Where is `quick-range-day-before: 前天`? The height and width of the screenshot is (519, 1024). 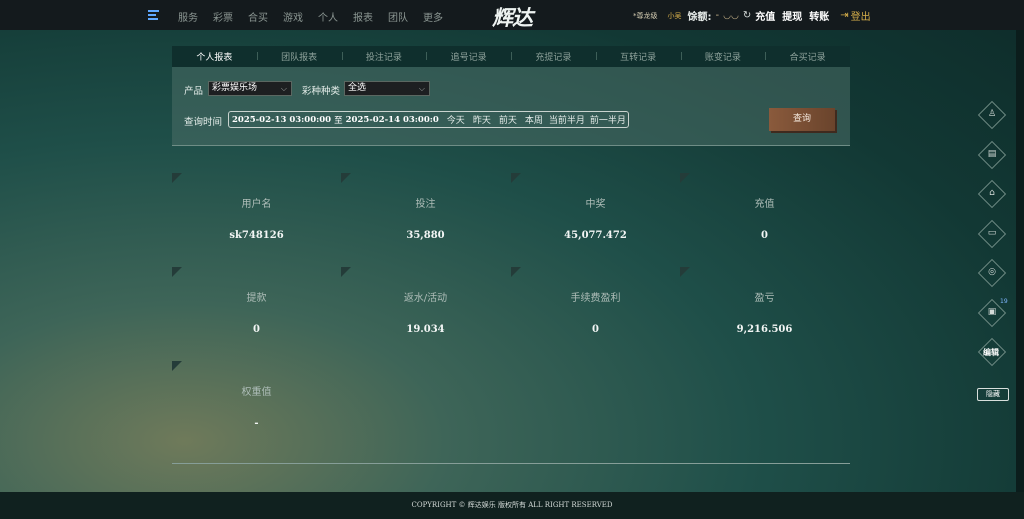 quick-range-day-before: 前天 is located at coordinates (508, 119).